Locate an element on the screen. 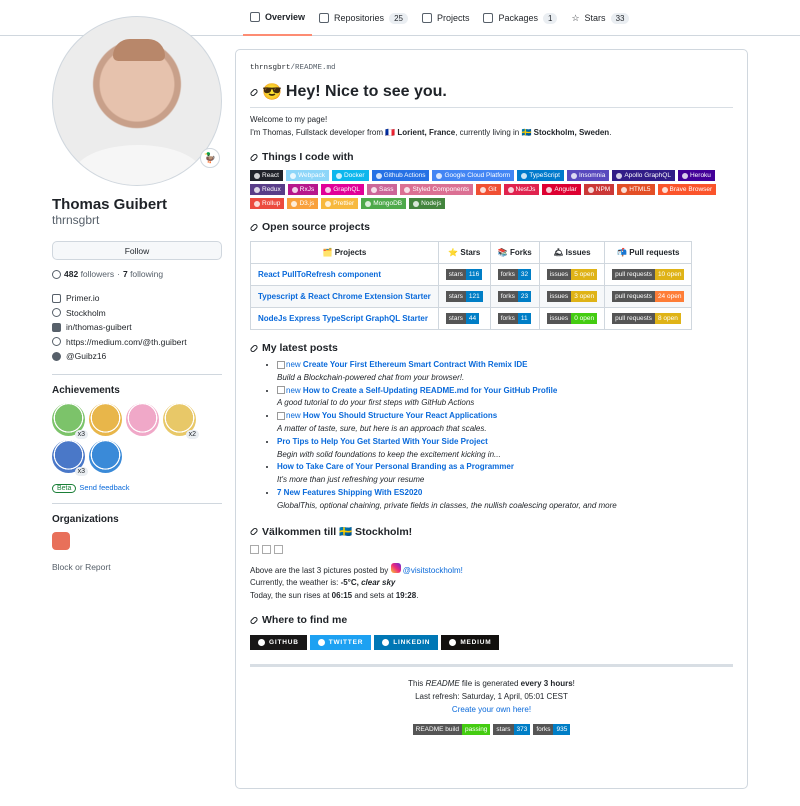 Image resolution: width=800 pixels, height=806 pixels. social-badge: GITHUB is located at coordinates (278, 643).